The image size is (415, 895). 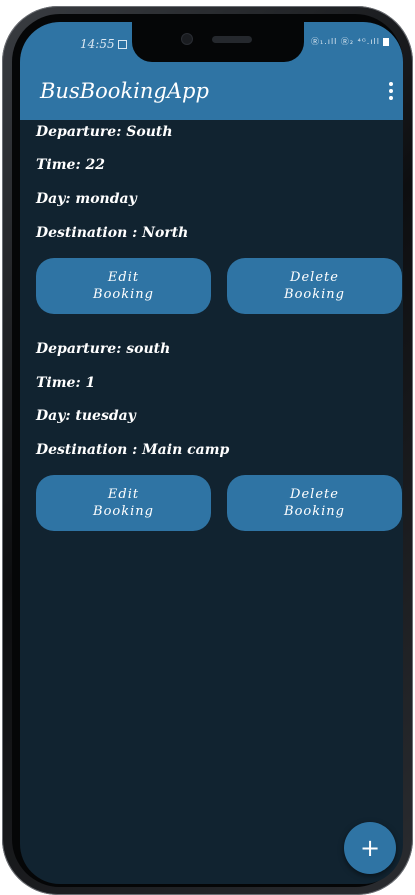 I want to click on camera-notch, so click(x=218, y=42).